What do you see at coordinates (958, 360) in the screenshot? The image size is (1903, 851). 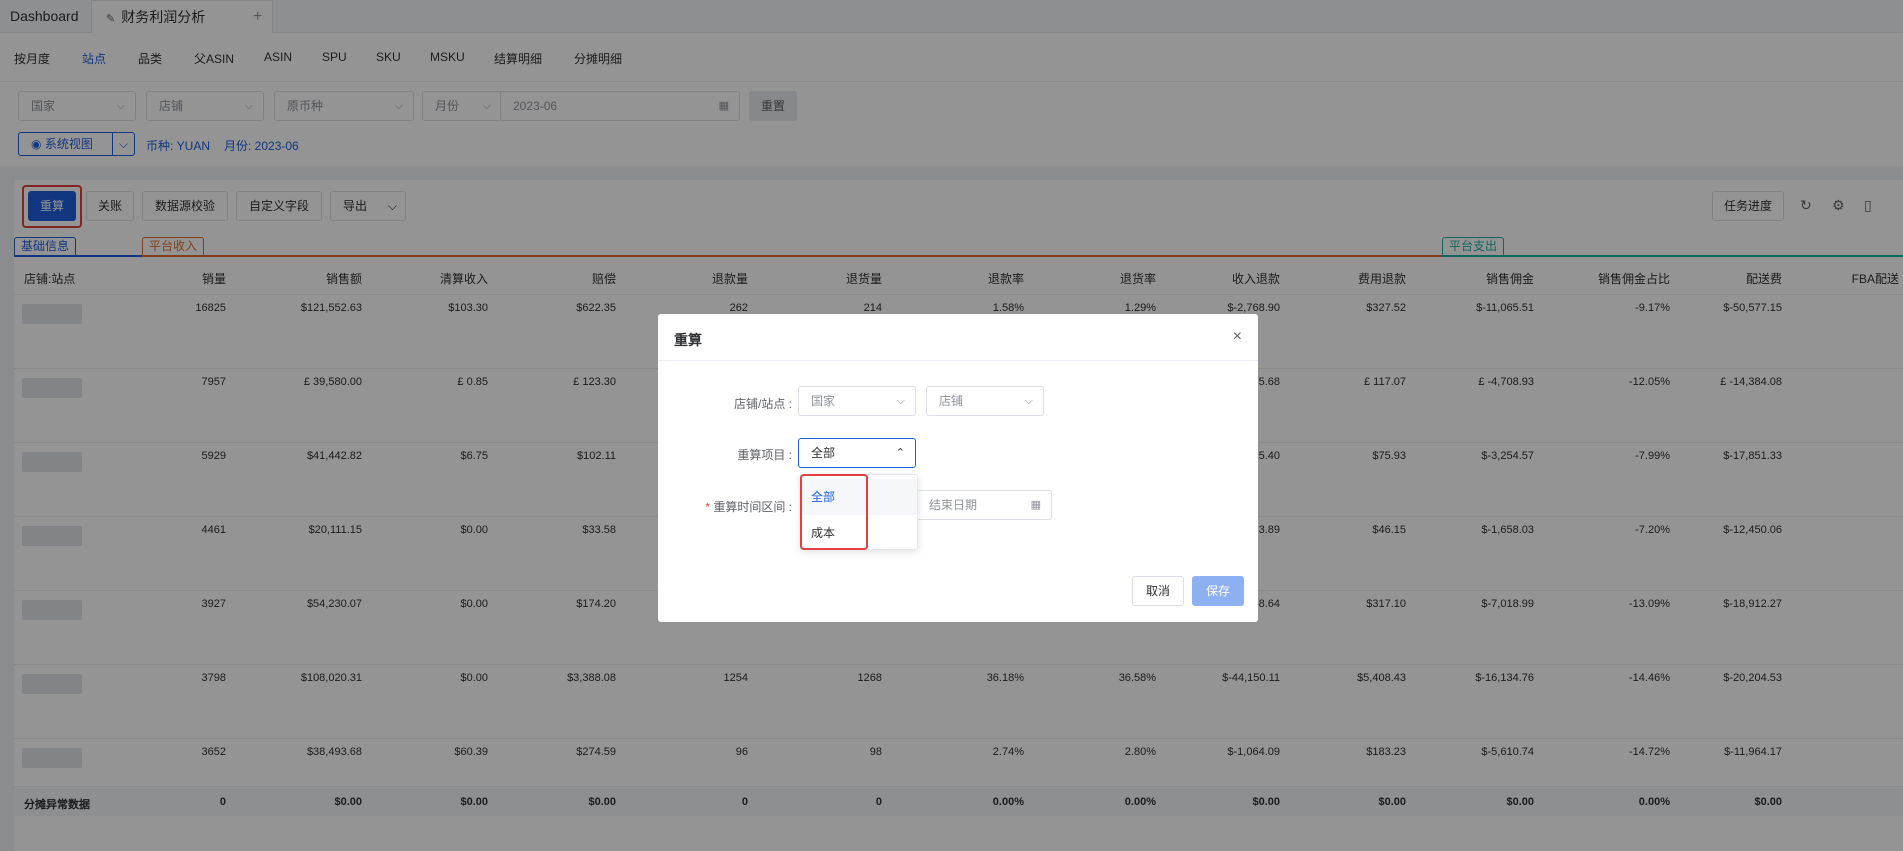 I see `dialog-divider` at bounding box center [958, 360].